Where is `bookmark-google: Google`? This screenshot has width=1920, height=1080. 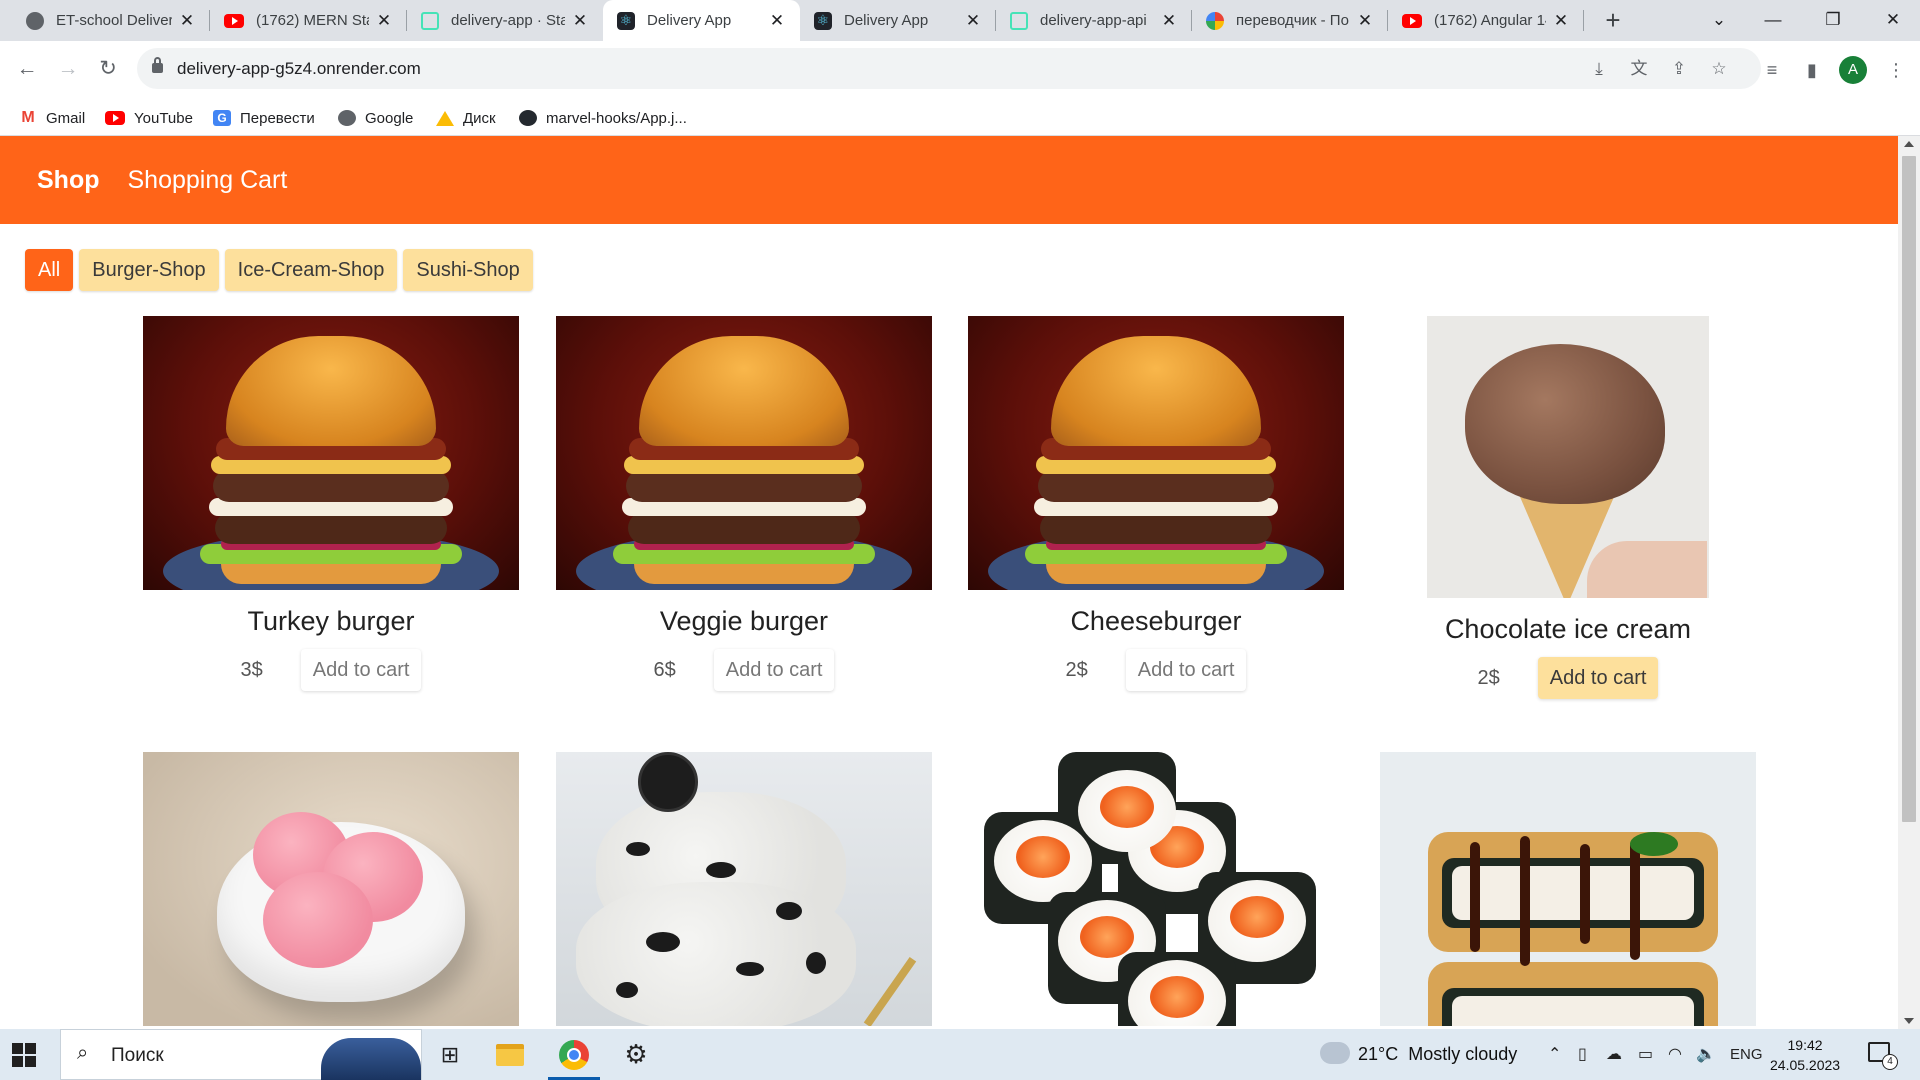 bookmark-google: Google is located at coordinates (375, 118).